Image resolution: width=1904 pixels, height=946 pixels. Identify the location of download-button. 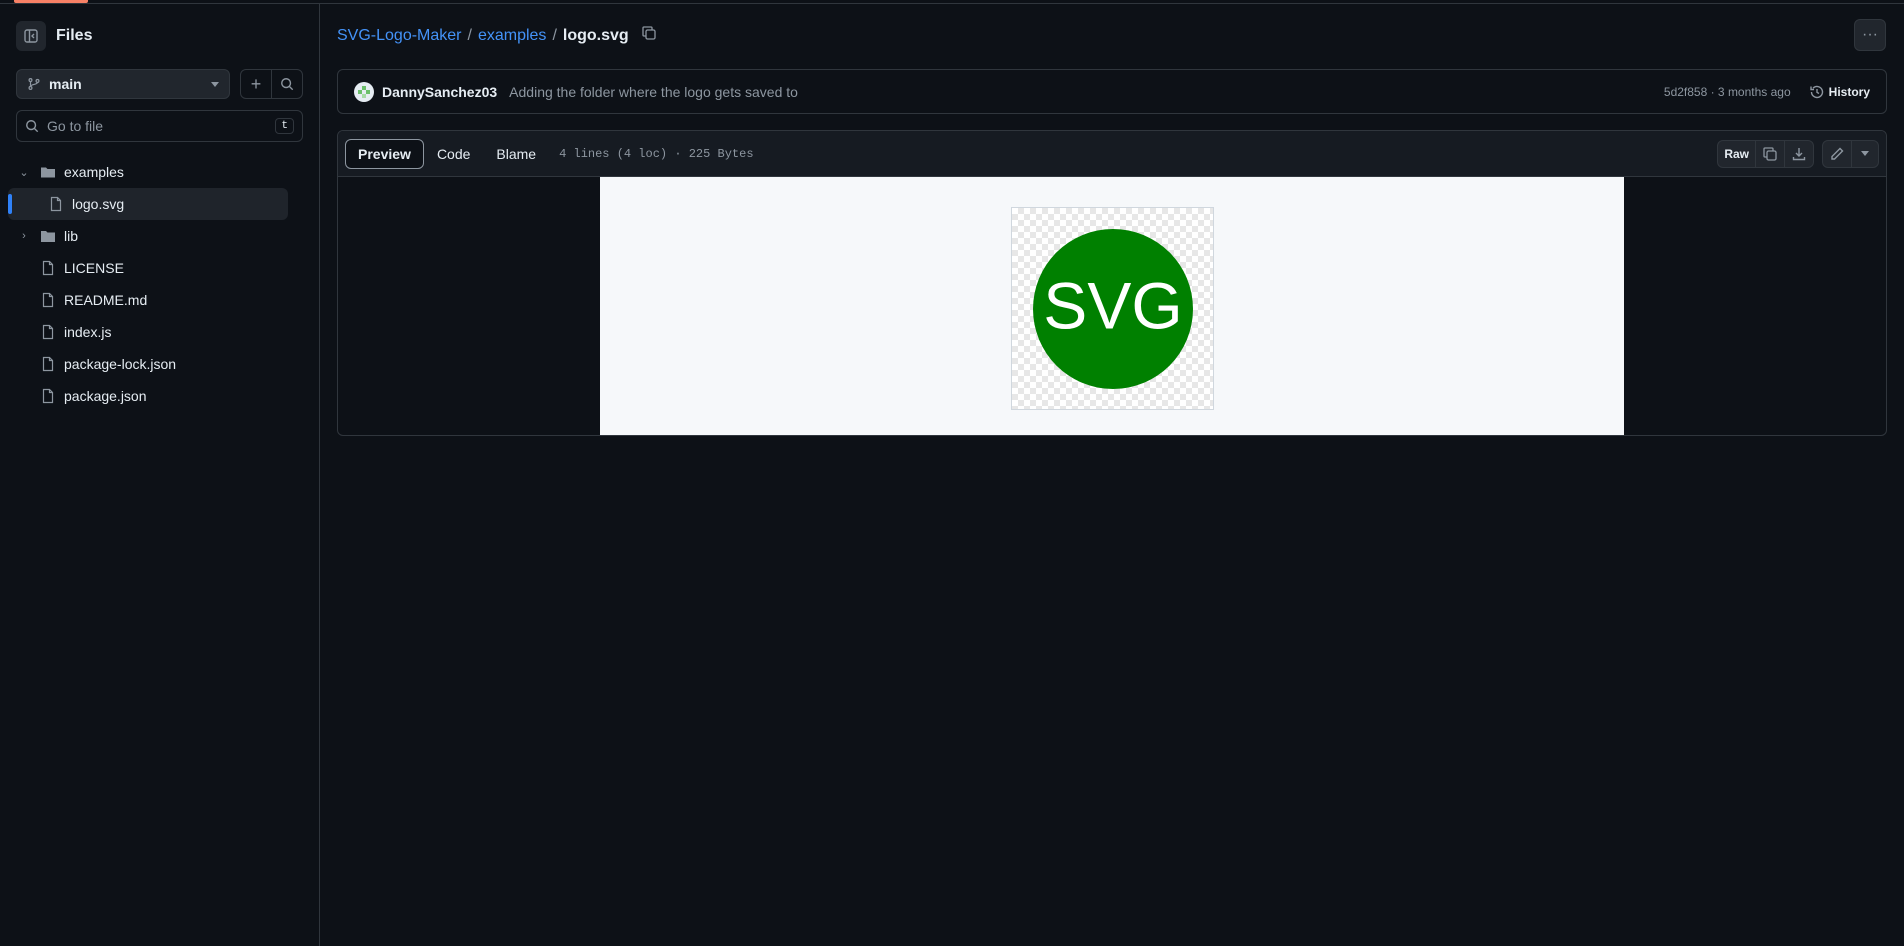
(1799, 154).